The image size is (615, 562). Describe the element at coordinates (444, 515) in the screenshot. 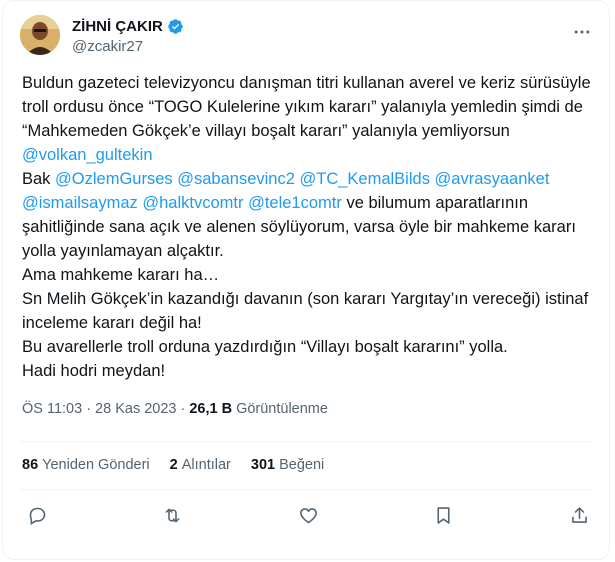

I see `bookmark-icon` at that location.